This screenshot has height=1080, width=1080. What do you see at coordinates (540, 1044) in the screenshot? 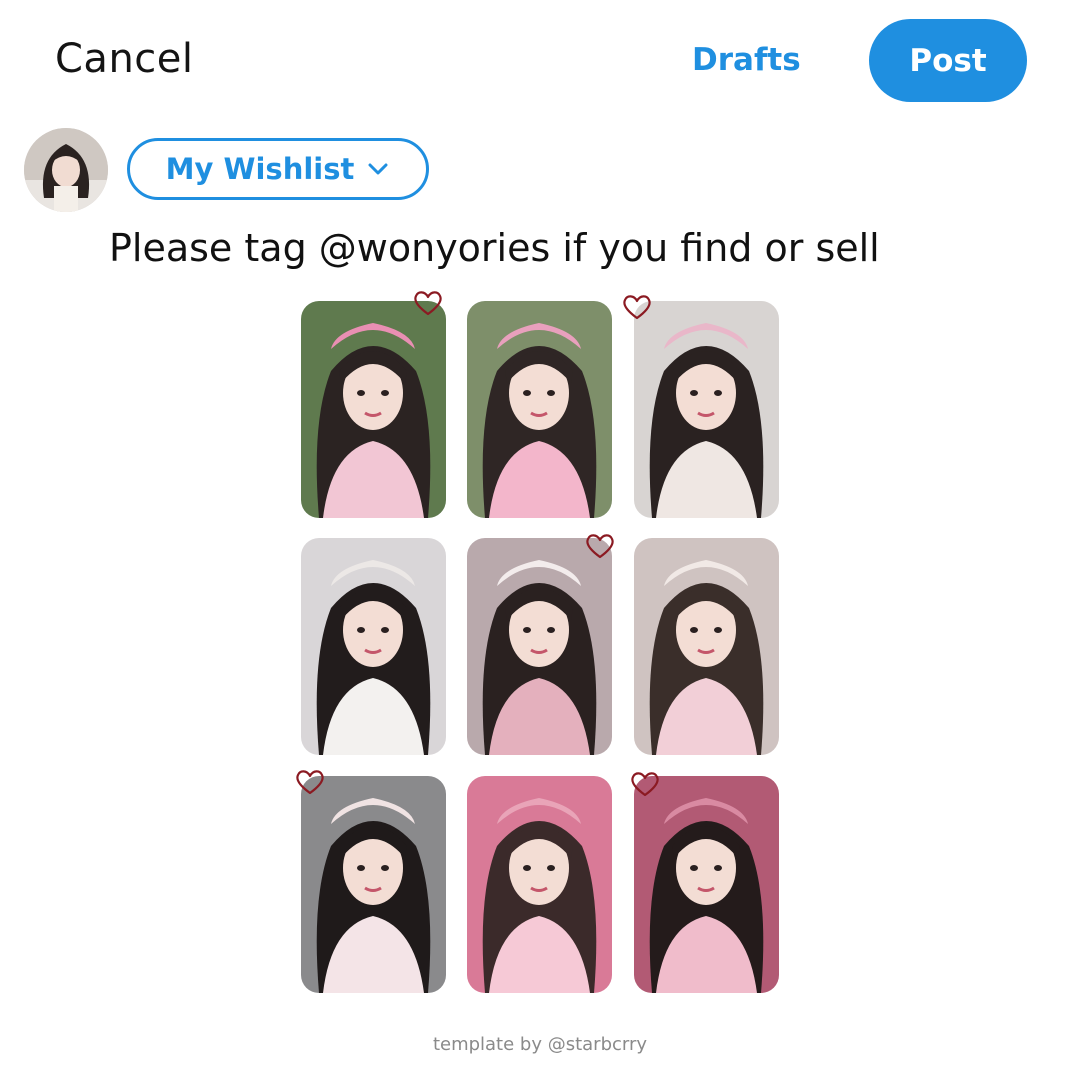
I see `template-credit: template by @starbcrry` at bounding box center [540, 1044].